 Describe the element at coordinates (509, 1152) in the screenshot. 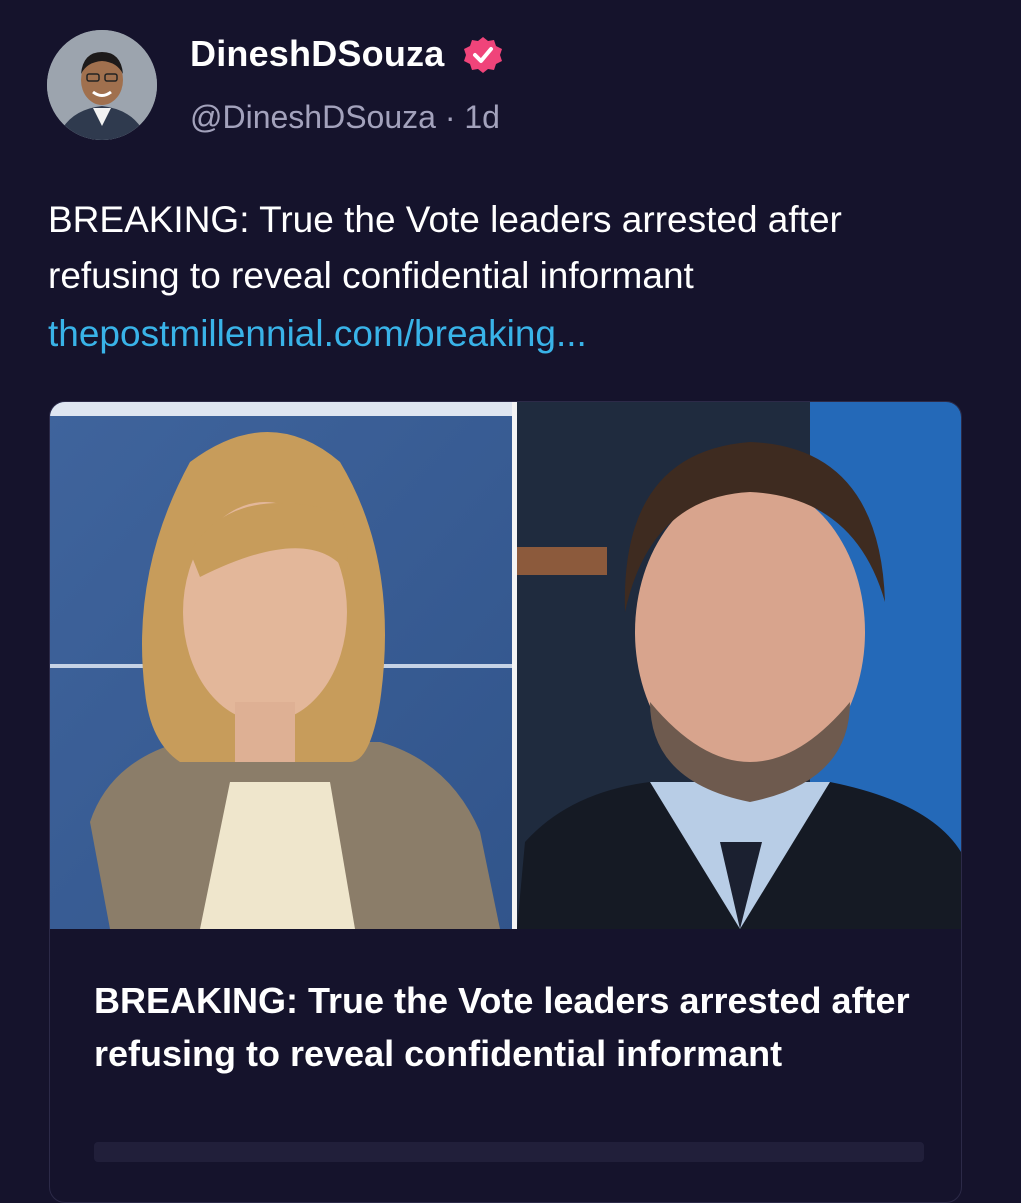

I see `card-description-placeholder` at that location.